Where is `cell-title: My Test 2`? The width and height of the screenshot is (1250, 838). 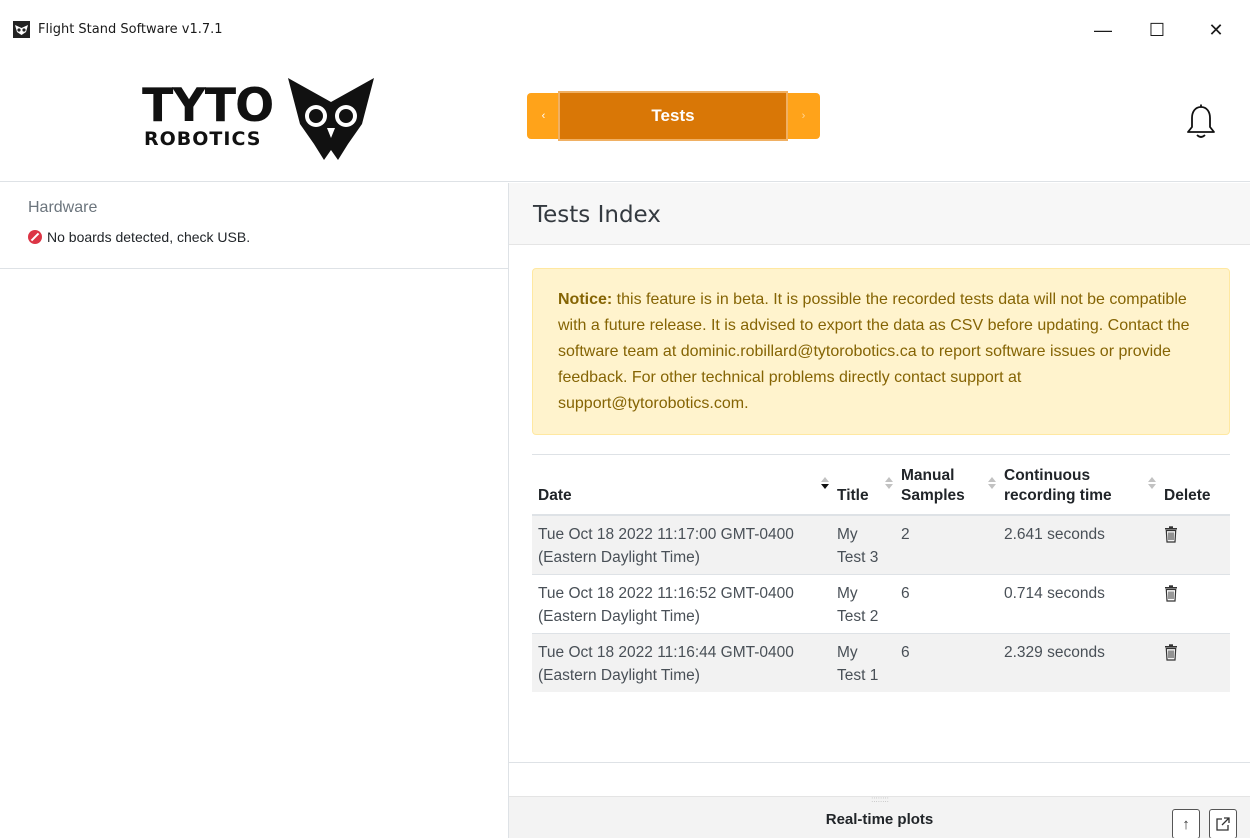 cell-title: My Test 2 is located at coordinates (863, 604).